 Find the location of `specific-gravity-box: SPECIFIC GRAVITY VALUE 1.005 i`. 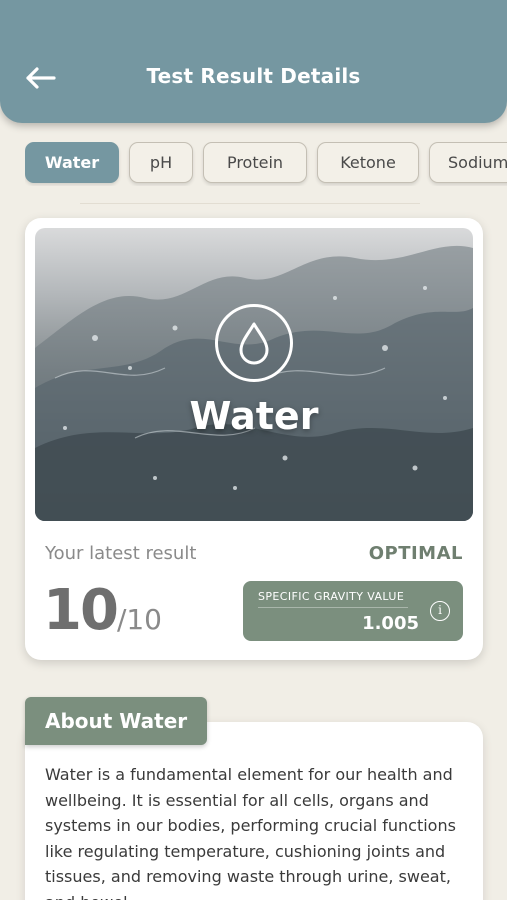

specific-gravity-box: SPECIFIC GRAVITY VALUE 1.005 i is located at coordinates (353, 611).